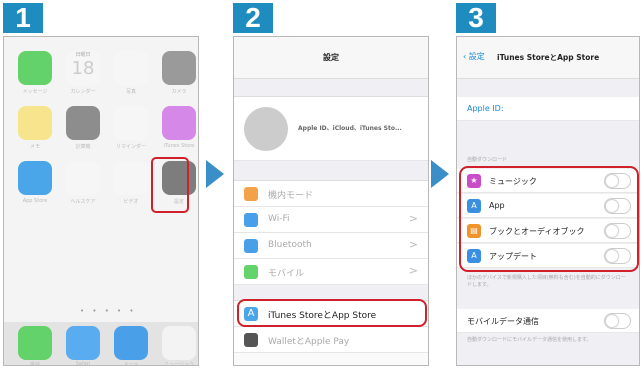 Image resolution: width=643 pixels, height=370 pixels. What do you see at coordinates (487, 160) in the screenshot?
I see `section-header: 自動ダウンロード` at bounding box center [487, 160].